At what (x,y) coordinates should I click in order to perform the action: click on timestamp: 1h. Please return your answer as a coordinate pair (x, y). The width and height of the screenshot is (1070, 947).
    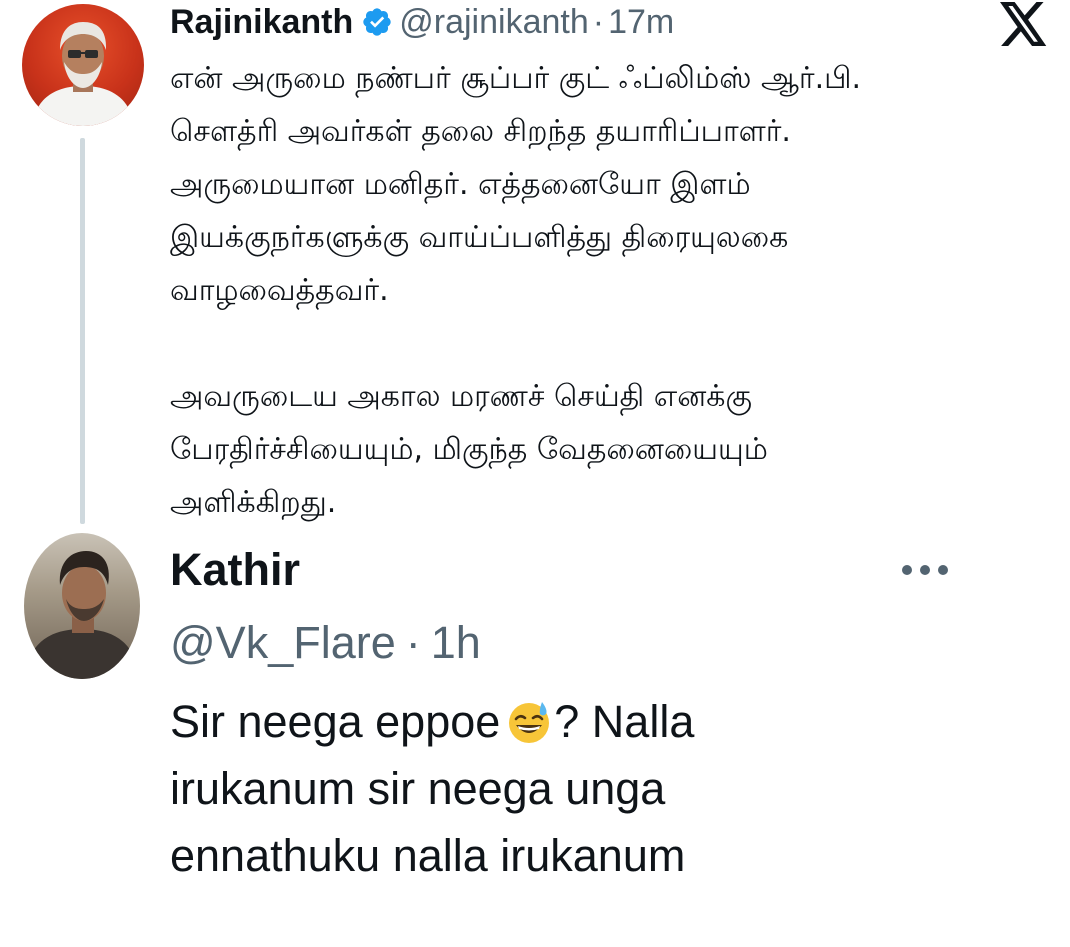
    Looking at the image, I should click on (456, 642).